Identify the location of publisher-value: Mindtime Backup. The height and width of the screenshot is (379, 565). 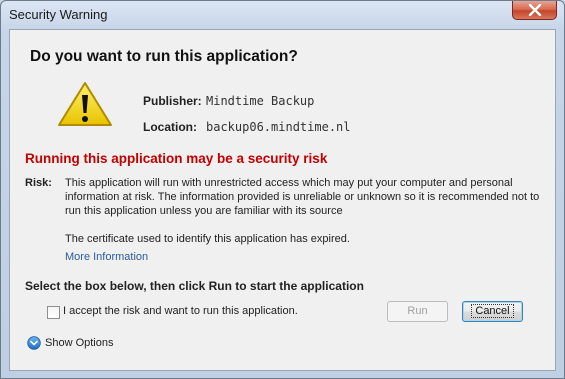
(260, 101).